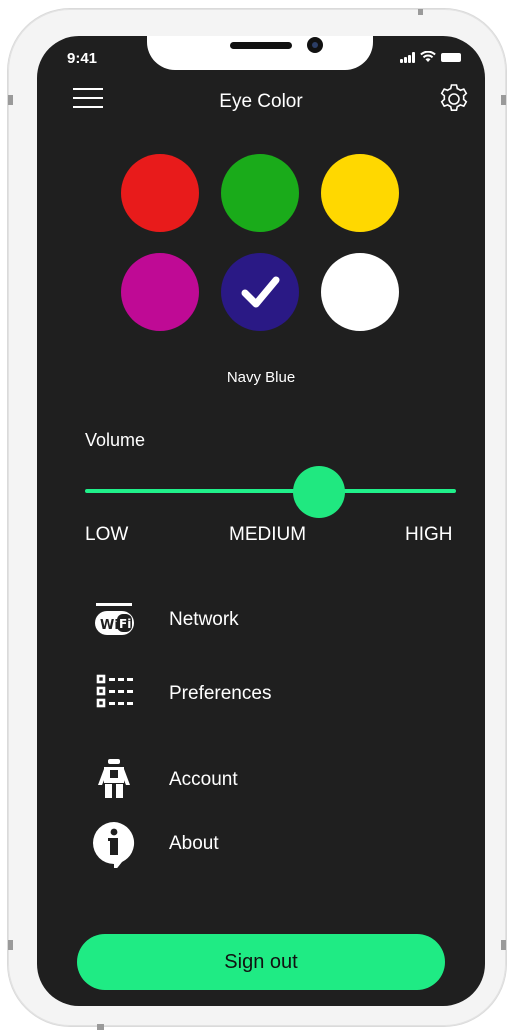  I want to click on volume-high-label: HIGH, so click(429, 534).